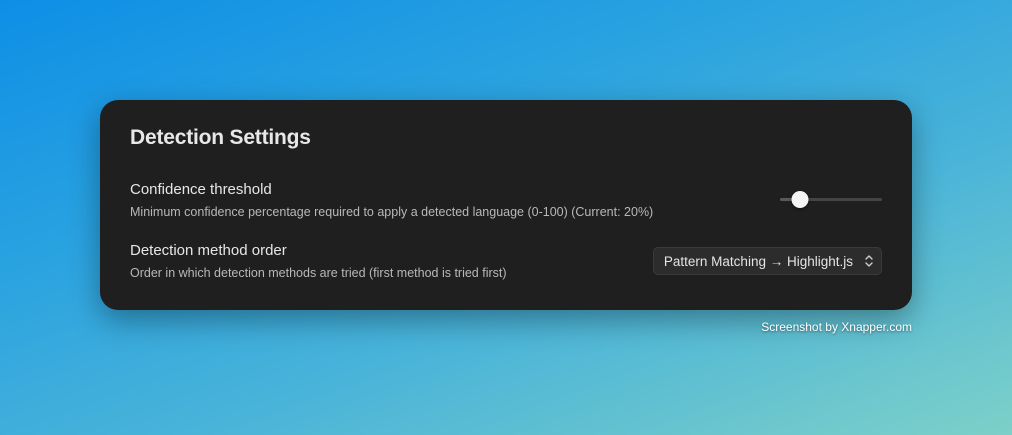 This screenshot has width=1012, height=435. I want to click on setting-label: Confidence threshold, so click(201, 189).